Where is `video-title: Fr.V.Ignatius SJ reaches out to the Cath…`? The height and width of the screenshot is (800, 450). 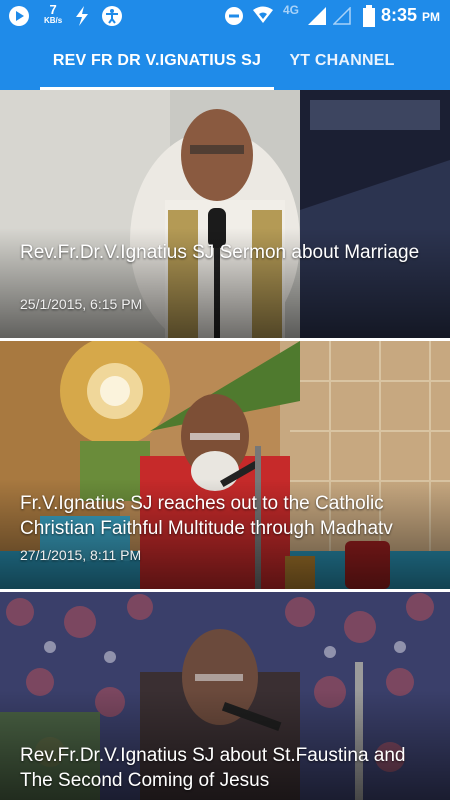 video-title: Fr.V.Ignatius SJ reaches out to the Cath… is located at coordinates (206, 516).